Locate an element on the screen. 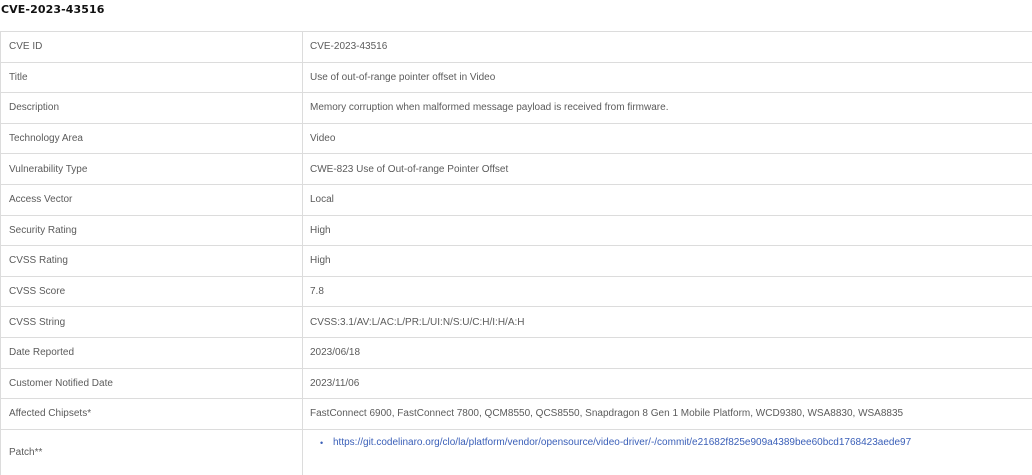  row-access-vector: Access Vector Local is located at coordinates (516, 199).